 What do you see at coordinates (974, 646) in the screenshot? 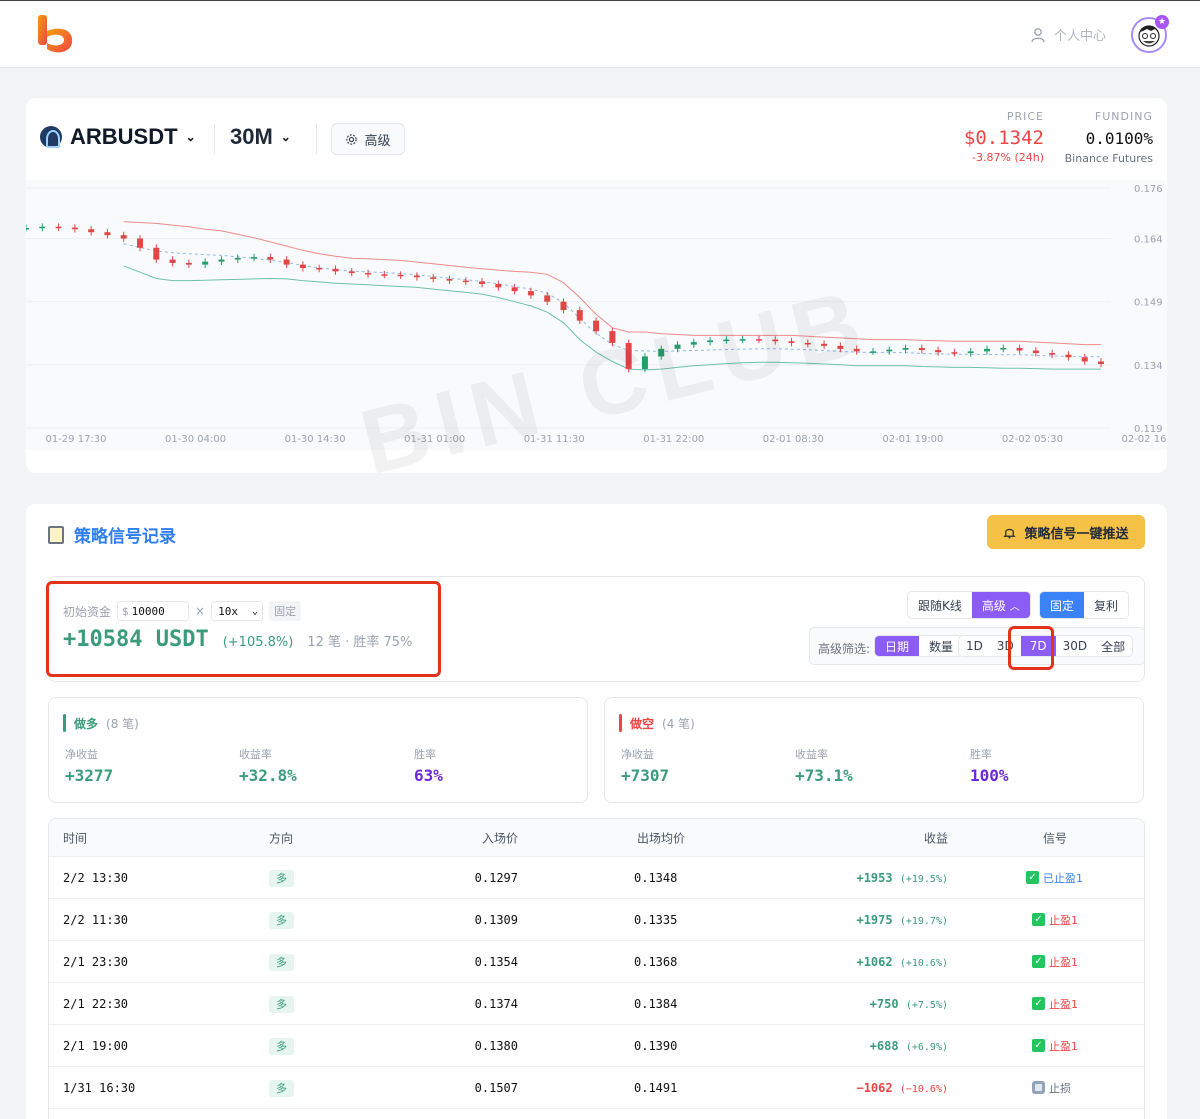
I see `range-1d-button: 1D` at bounding box center [974, 646].